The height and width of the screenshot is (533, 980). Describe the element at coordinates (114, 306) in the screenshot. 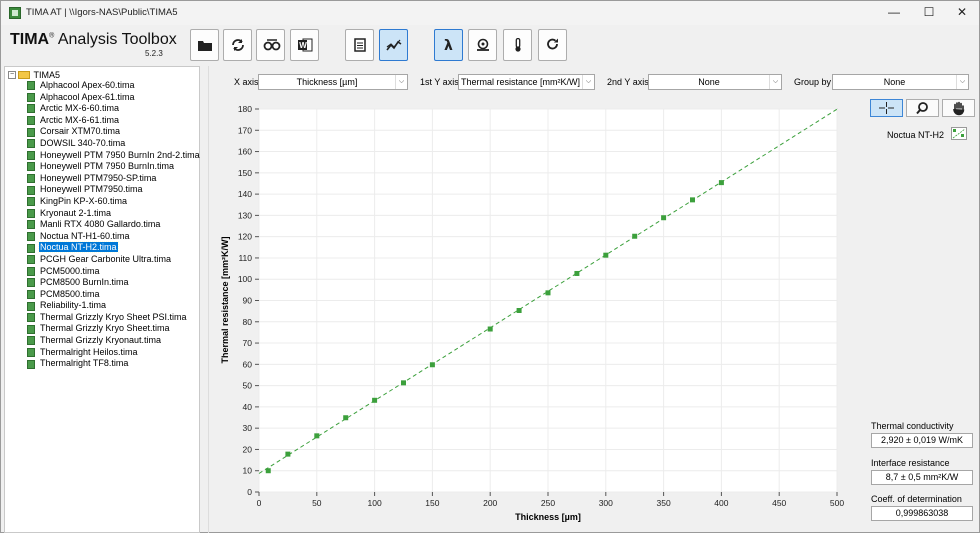

I see `tree-item: Reliability-1.tima` at that location.